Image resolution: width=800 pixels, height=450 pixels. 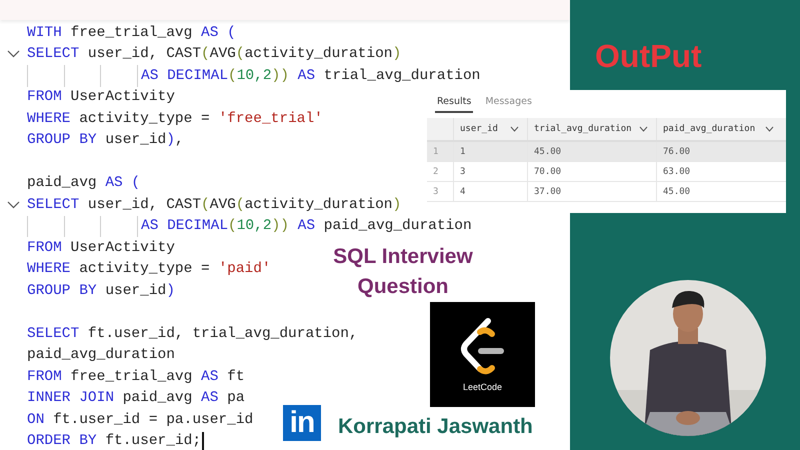 What do you see at coordinates (483, 347) in the screenshot?
I see `logo-icon` at bounding box center [483, 347].